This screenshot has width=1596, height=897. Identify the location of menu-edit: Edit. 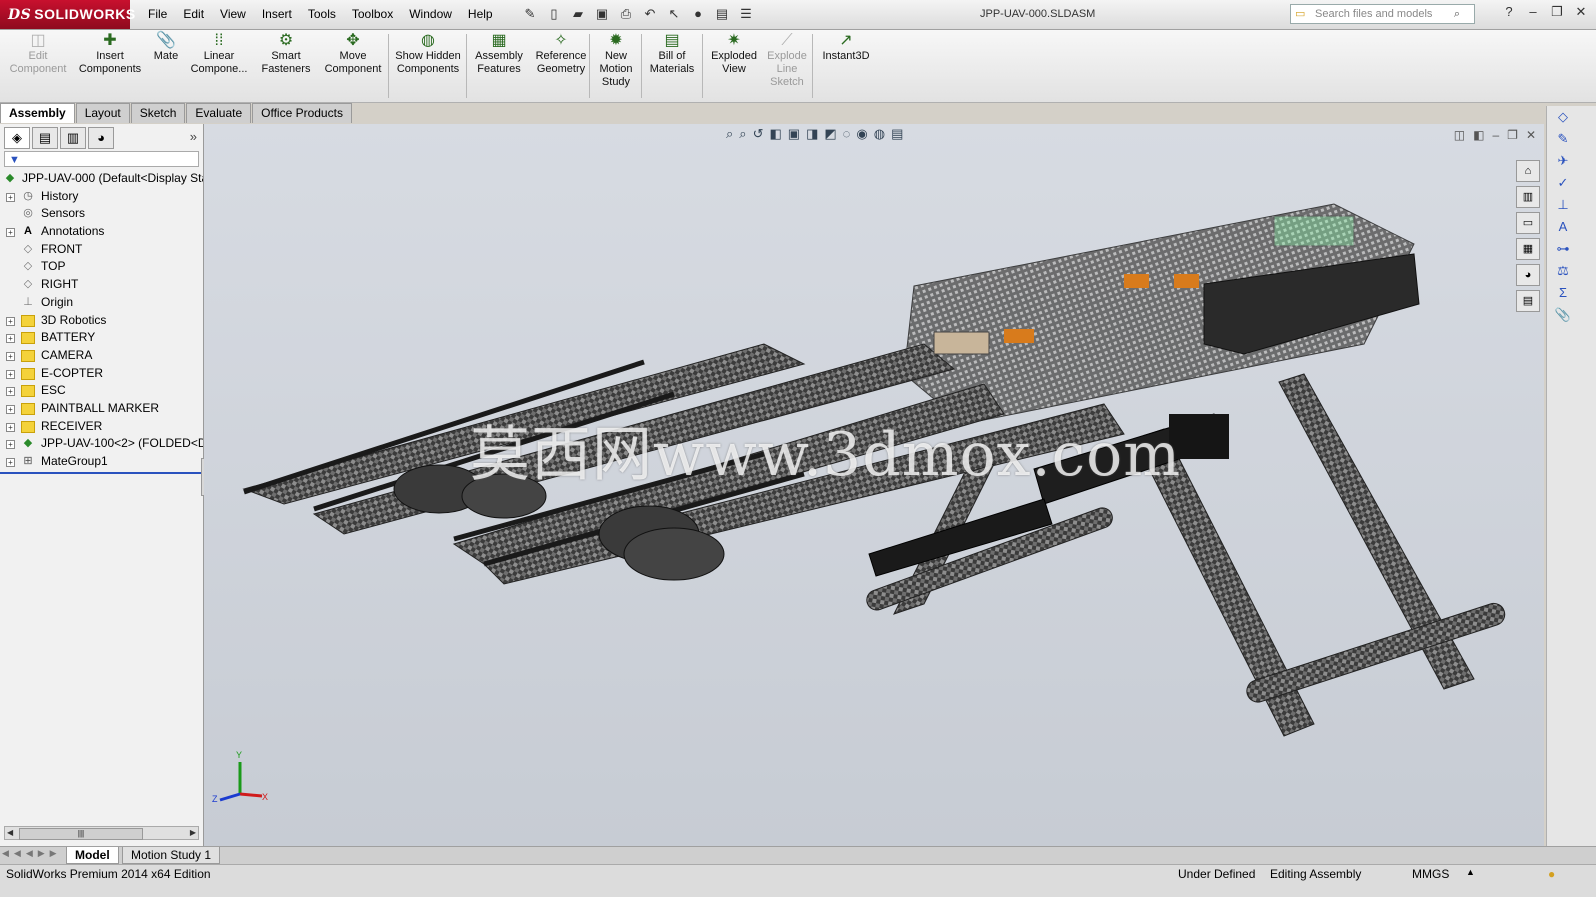
(193, 14).